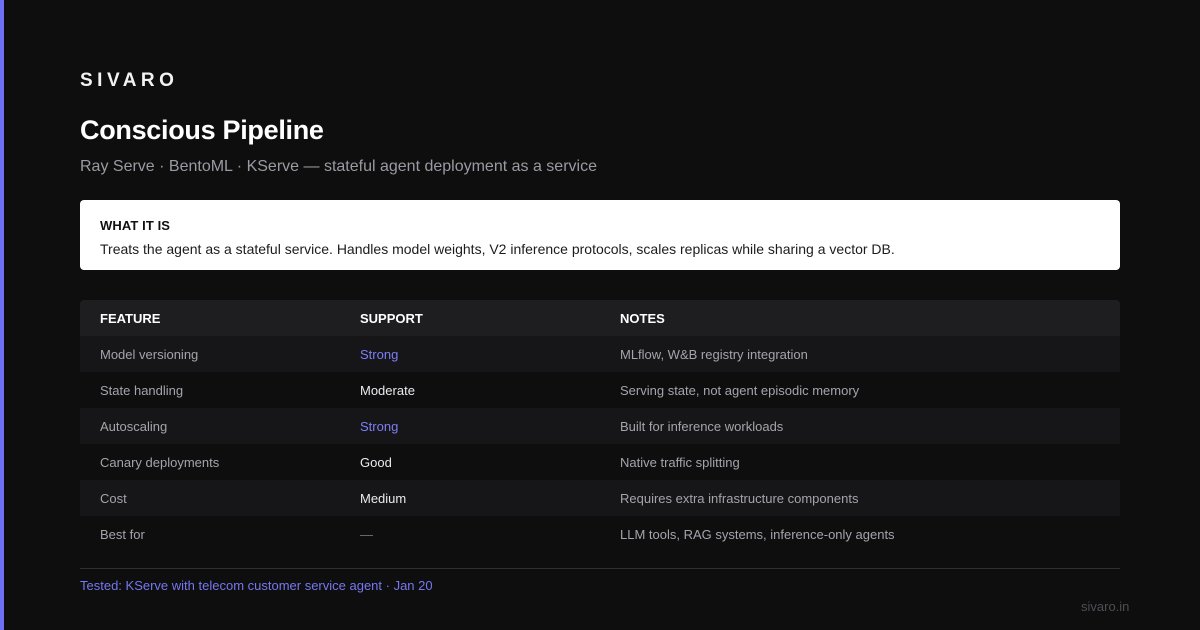 The image size is (1200, 630). I want to click on brand-logo: SIVARO, so click(129, 80).